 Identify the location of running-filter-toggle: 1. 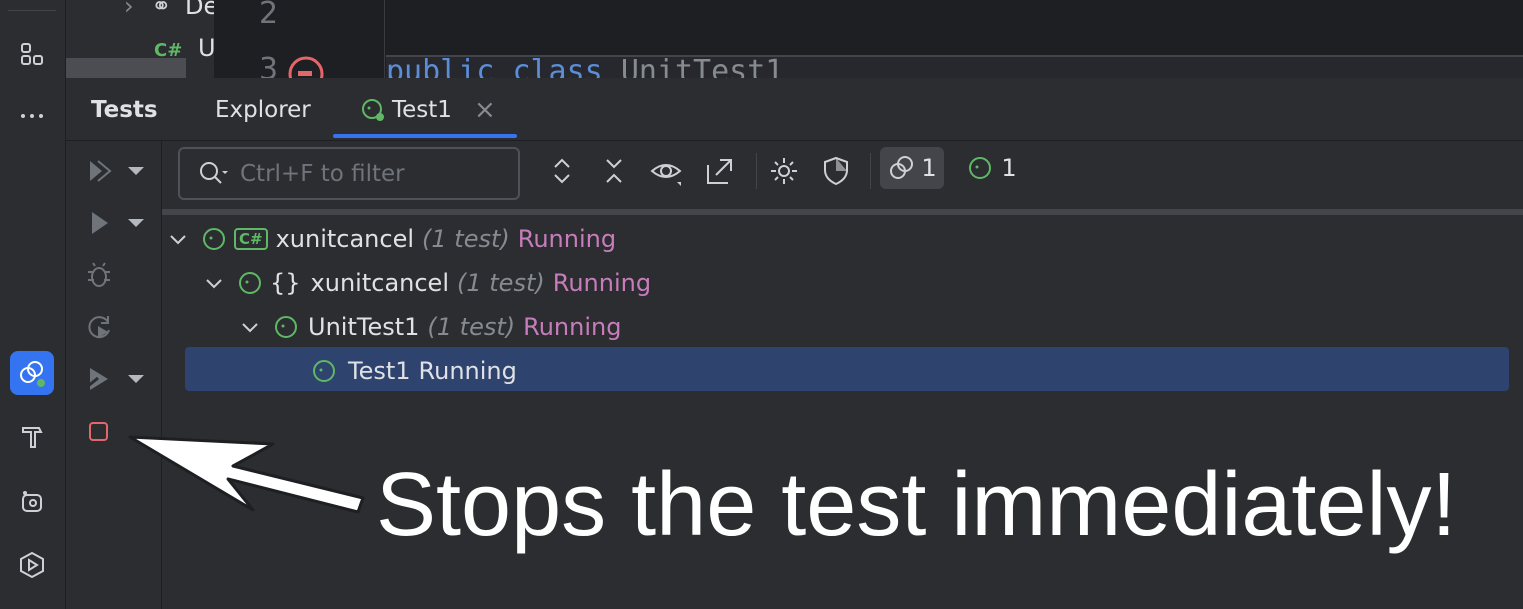
(912, 168).